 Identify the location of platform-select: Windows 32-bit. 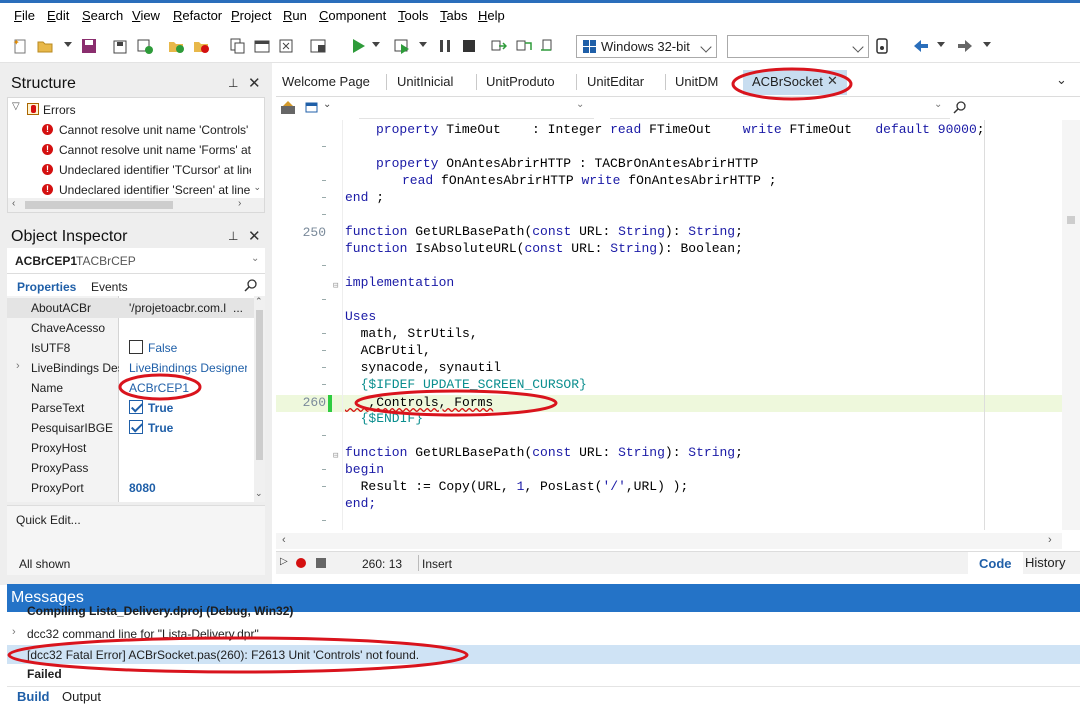
(646, 46).